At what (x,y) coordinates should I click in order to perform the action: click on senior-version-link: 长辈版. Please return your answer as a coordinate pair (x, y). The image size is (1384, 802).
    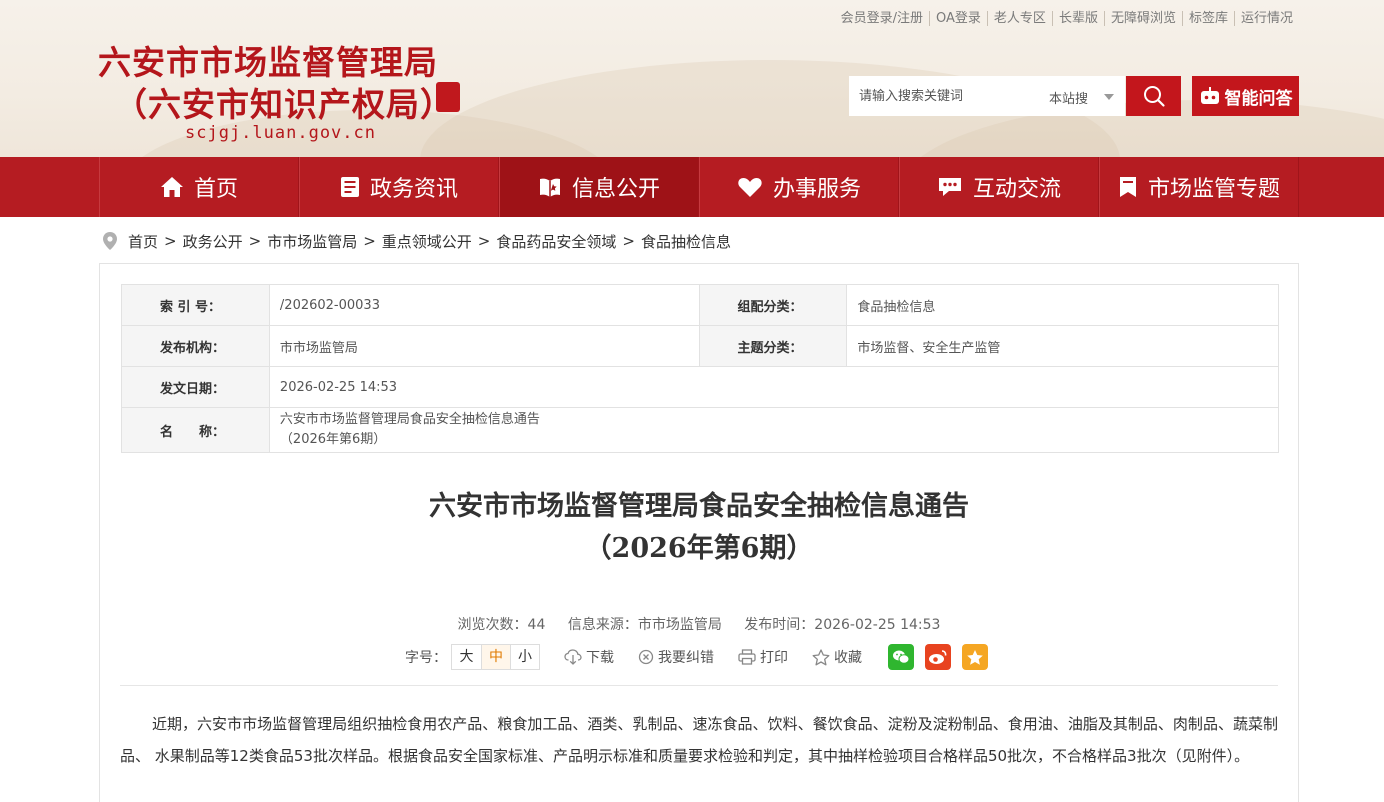
    Looking at the image, I should click on (1077, 18).